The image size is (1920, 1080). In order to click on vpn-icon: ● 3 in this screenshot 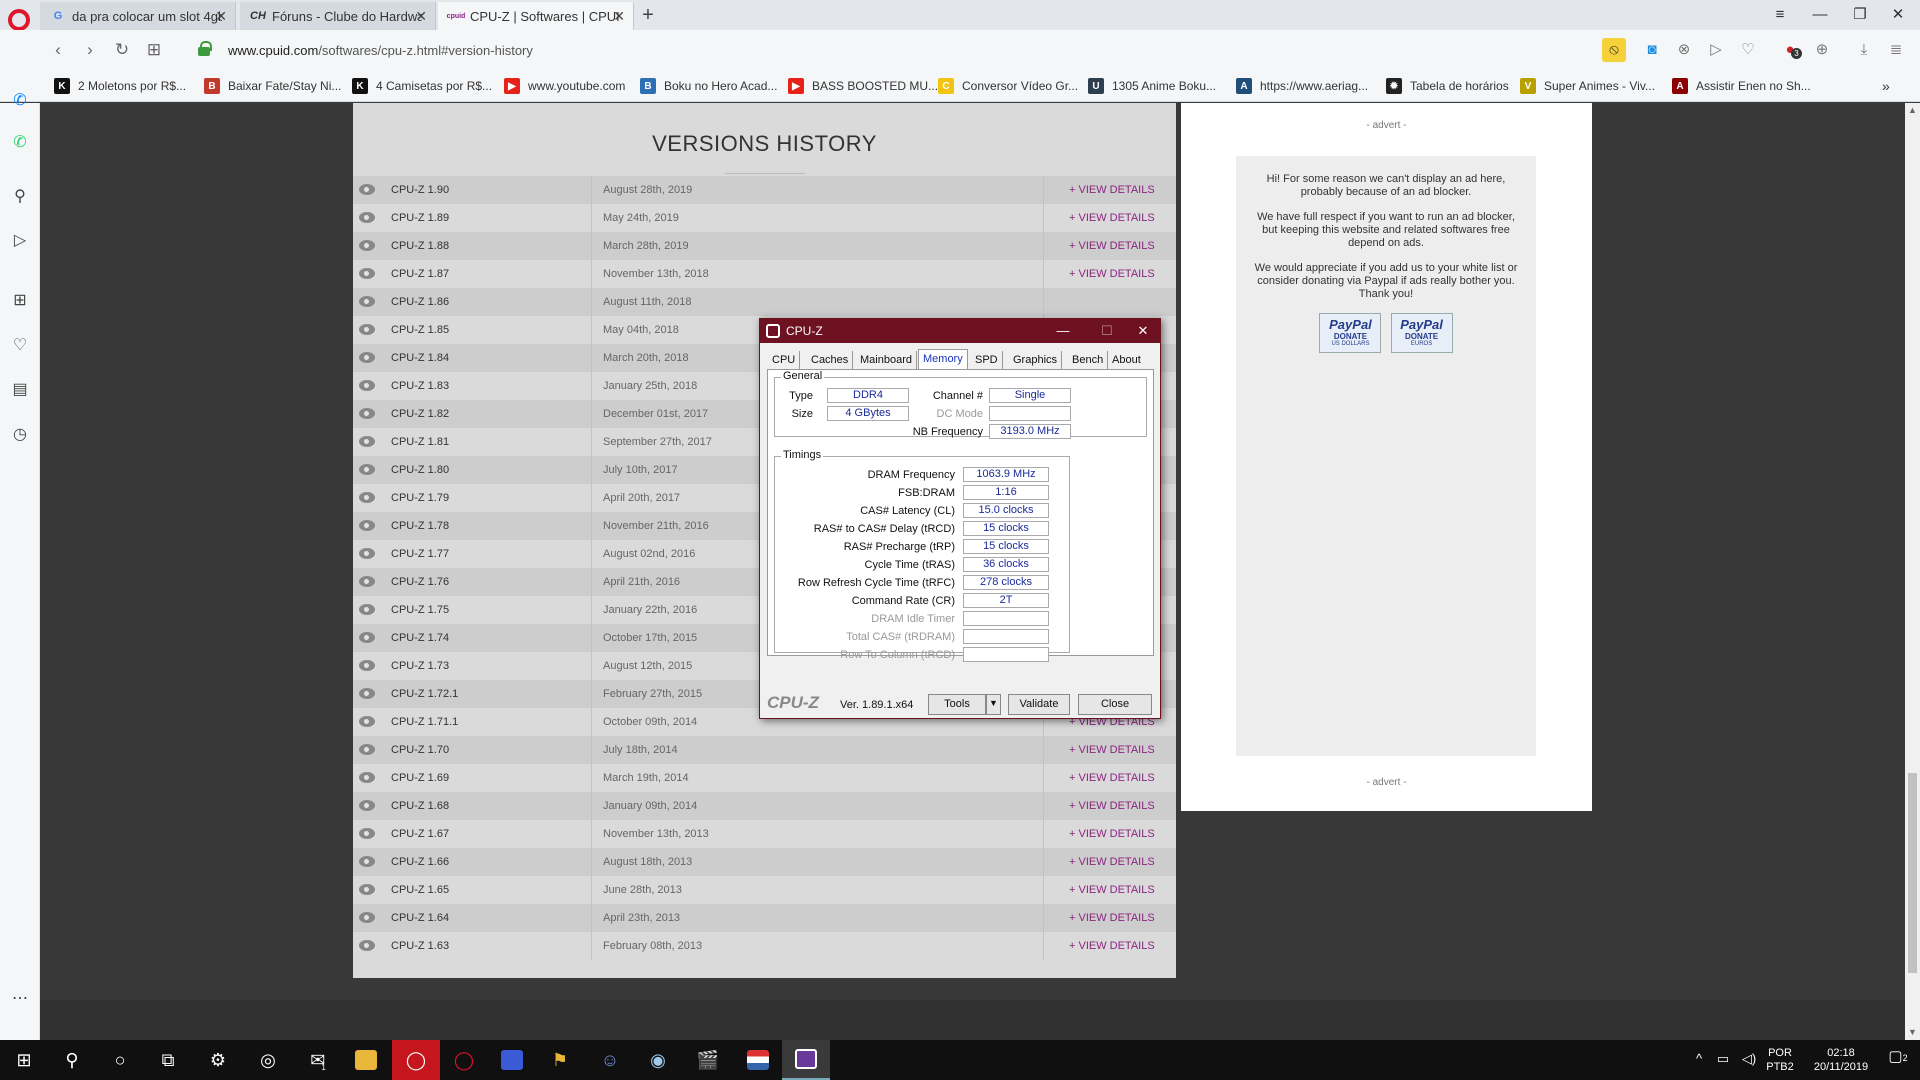, I will do `click(1790, 50)`.